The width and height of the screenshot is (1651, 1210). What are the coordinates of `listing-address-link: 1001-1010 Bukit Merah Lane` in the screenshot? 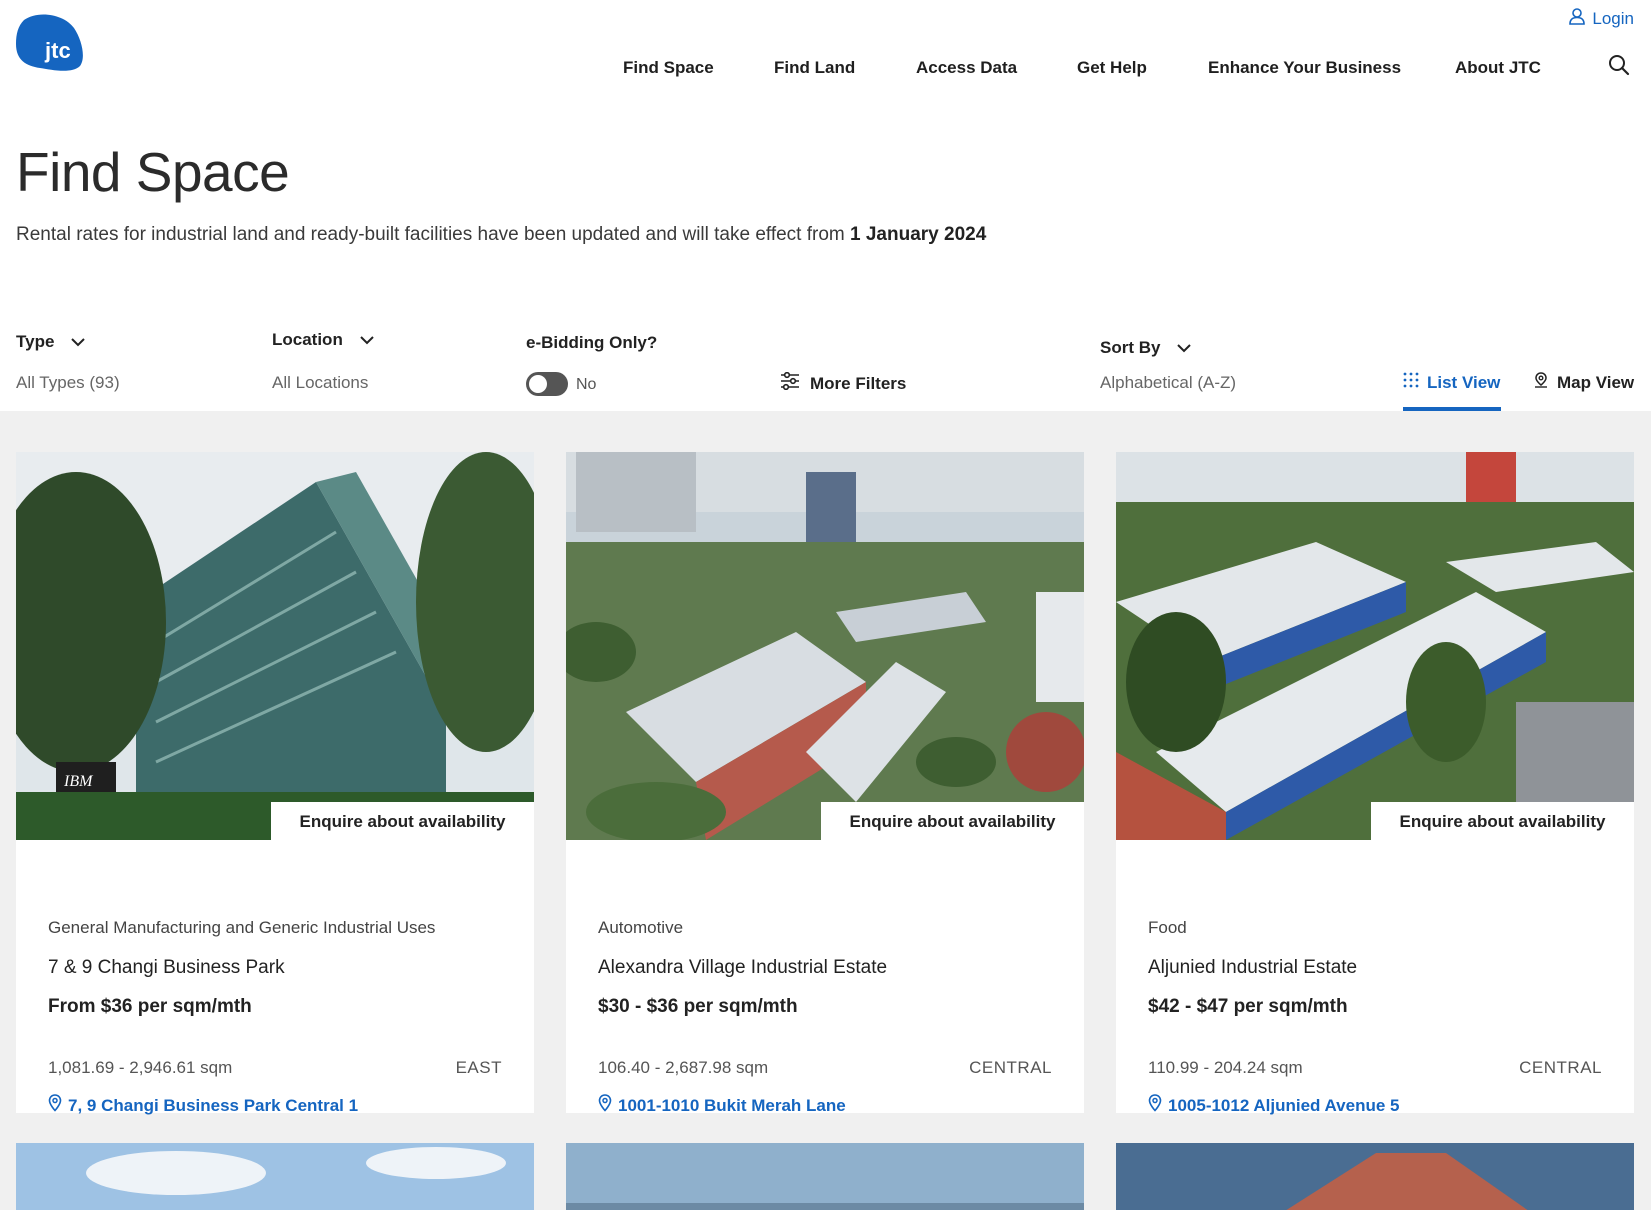 It's located at (722, 1105).